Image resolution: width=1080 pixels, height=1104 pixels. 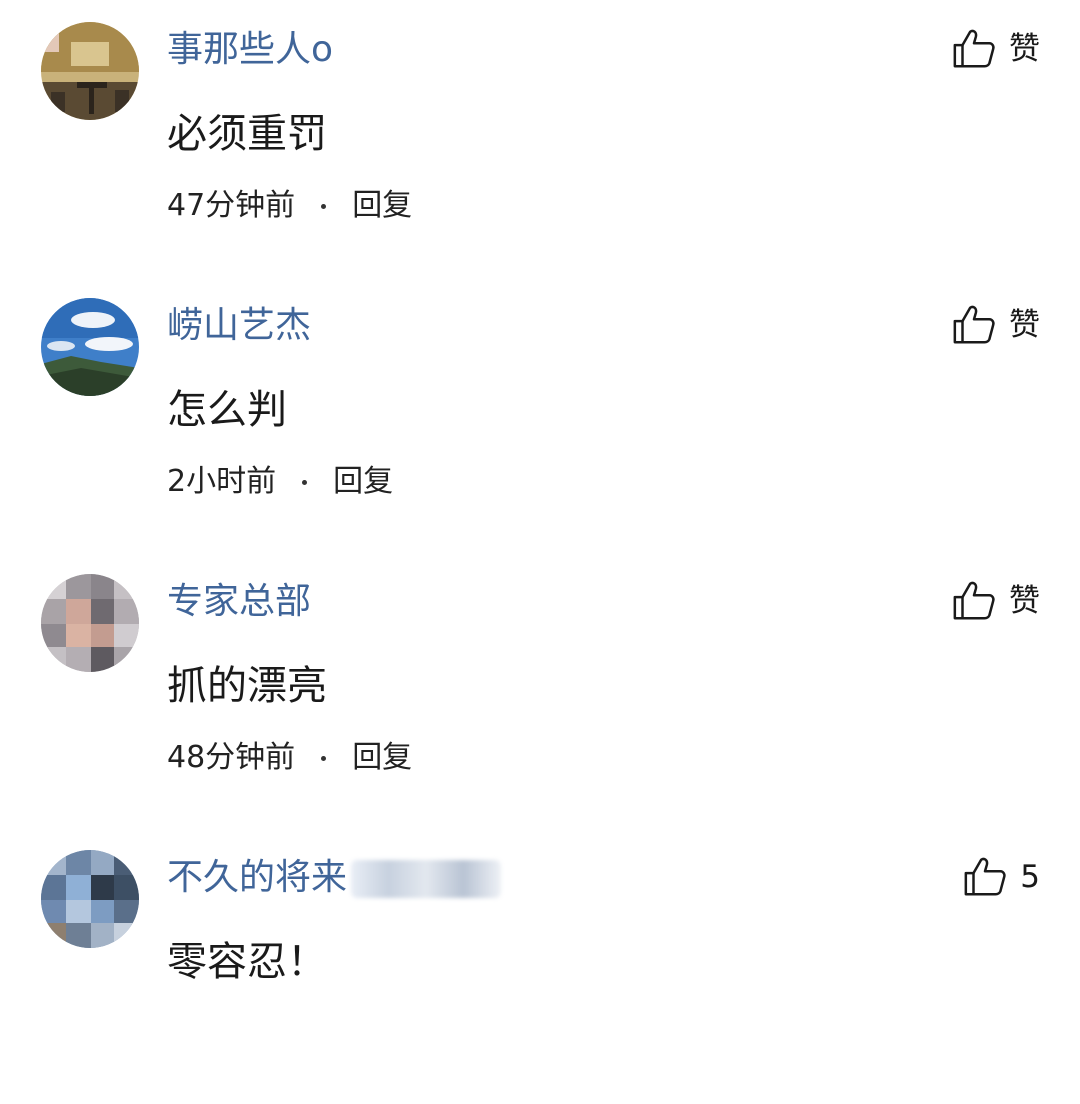 What do you see at coordinates (247, 686) in the screenshot?
I see `comment-text: 抓的漂亮` at bounding box center [247, 686].